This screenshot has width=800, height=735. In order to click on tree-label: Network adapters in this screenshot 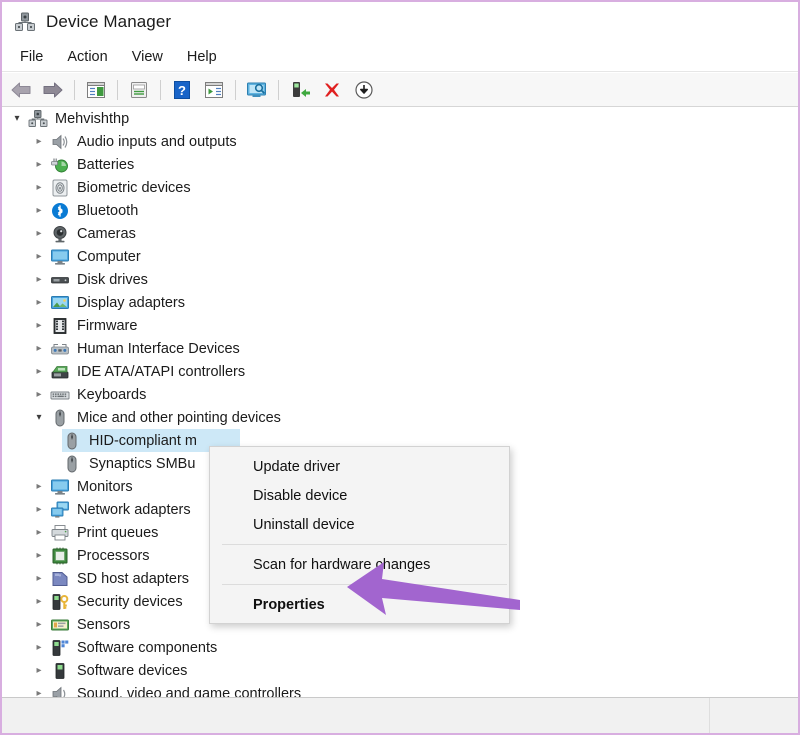, I will do `click(134, 509)`.